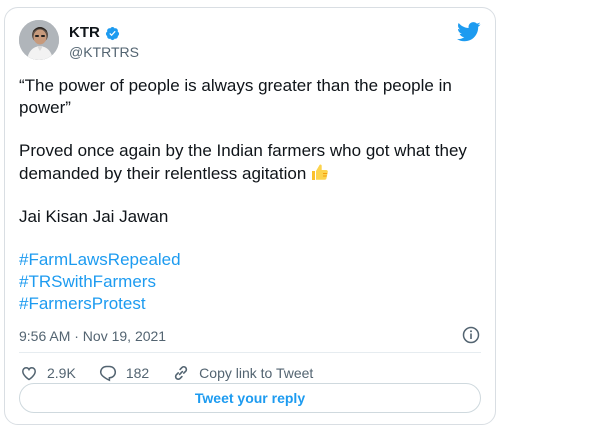 The height and width of the screenshot is (429, 600). I want to click on twitter-bird-icon, so click(469, 32).